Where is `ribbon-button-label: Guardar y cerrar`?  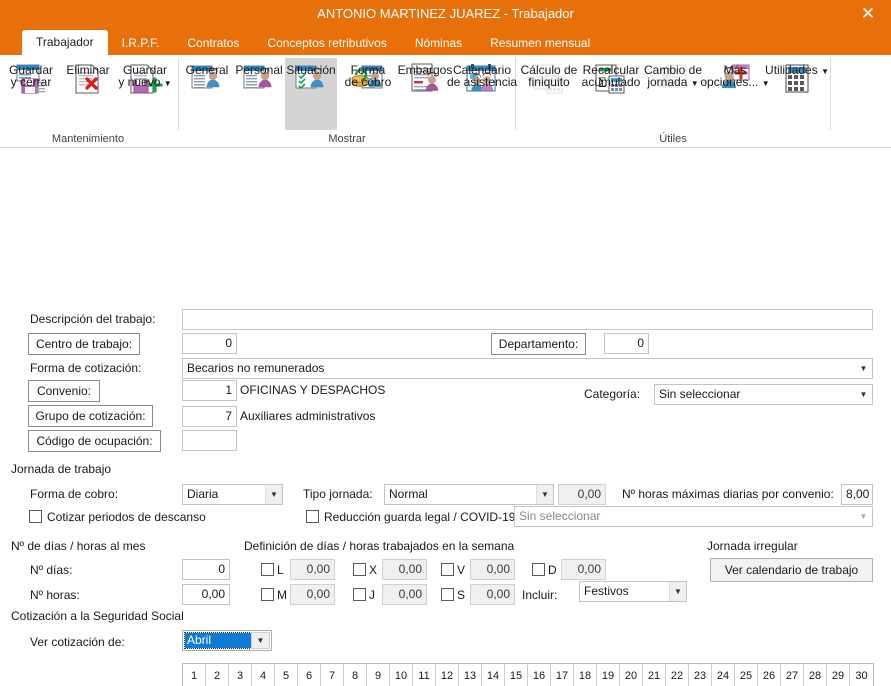 ribbon-button-label: Guardar y cerrar is located at coordinates (31, 76).